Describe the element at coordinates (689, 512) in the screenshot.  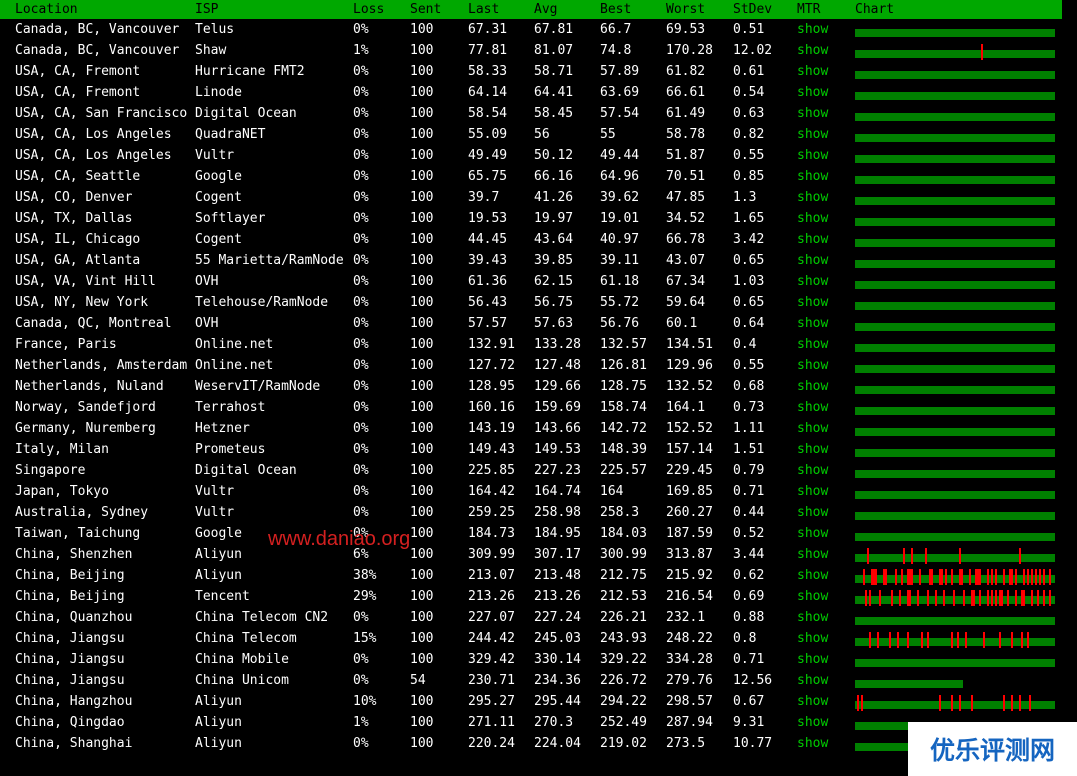
I see `cell-worst: 260.27` at that location.